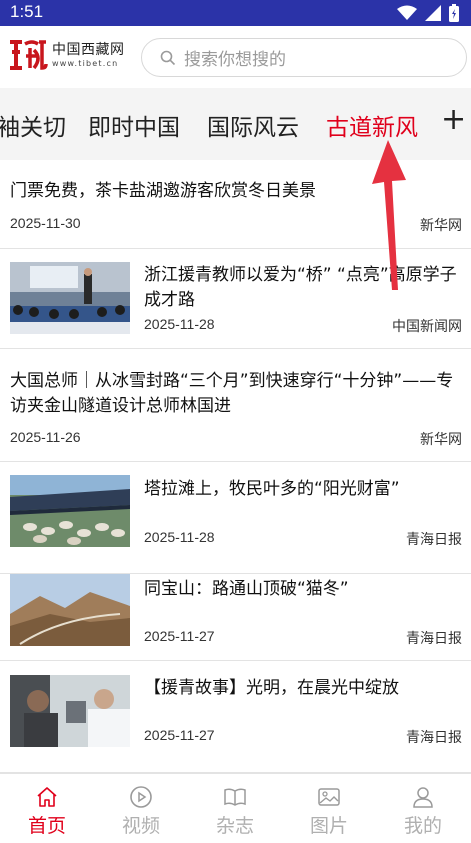  I want to click on search-placeholder: 搜索你想搜的, so click(235, 60).